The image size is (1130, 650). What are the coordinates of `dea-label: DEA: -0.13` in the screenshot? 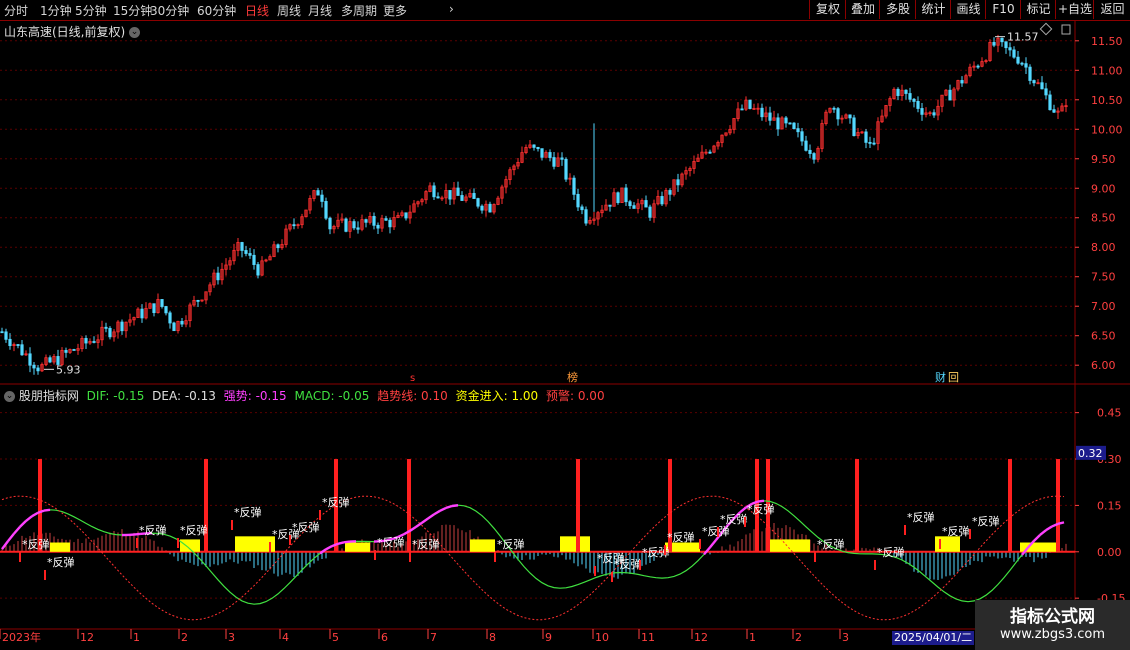 It's located at (184, 396).